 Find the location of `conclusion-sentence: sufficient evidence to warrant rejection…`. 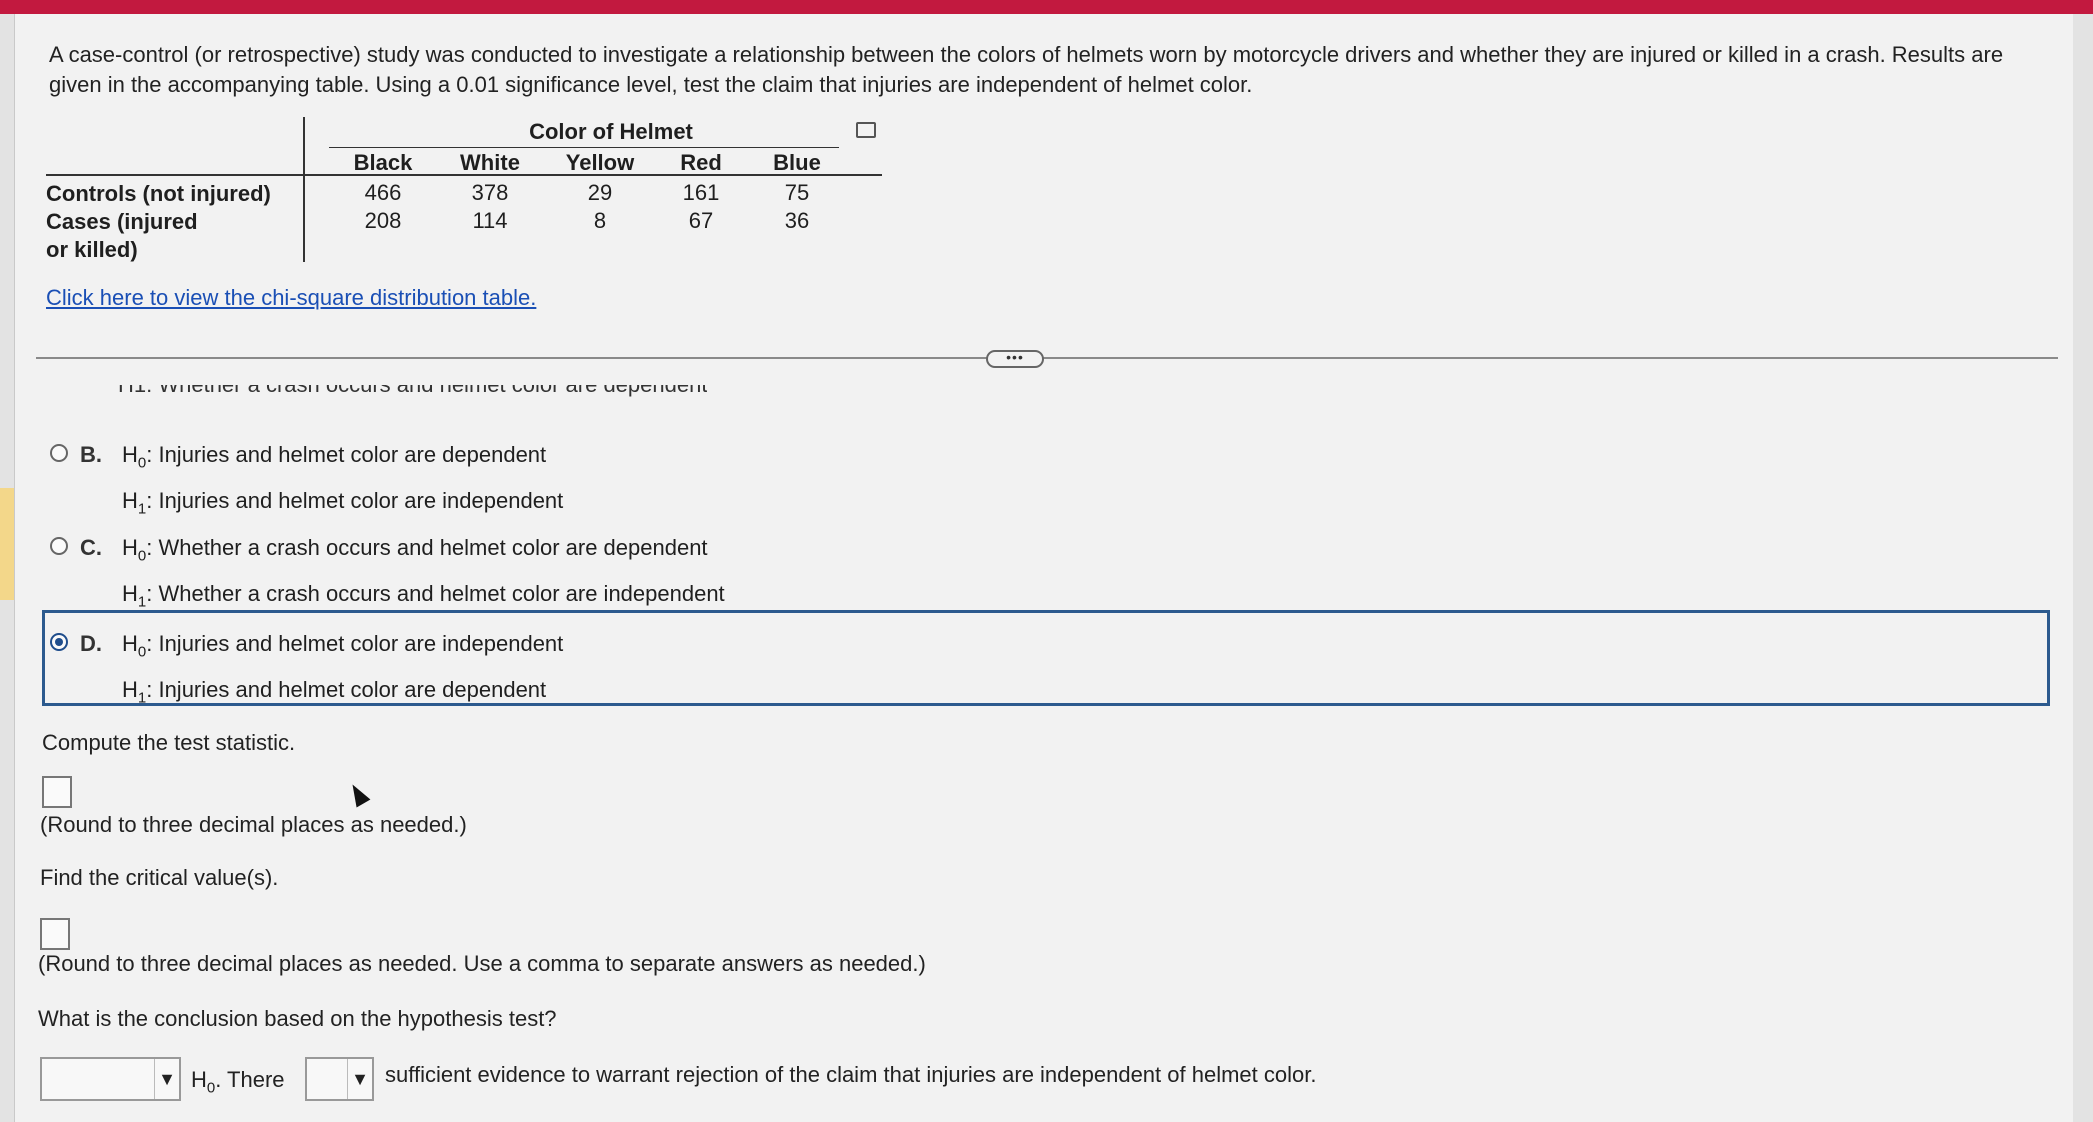

conclusion-sentence: sufficient evidence to warrant rejection… is located at coordinates (851, 1074).